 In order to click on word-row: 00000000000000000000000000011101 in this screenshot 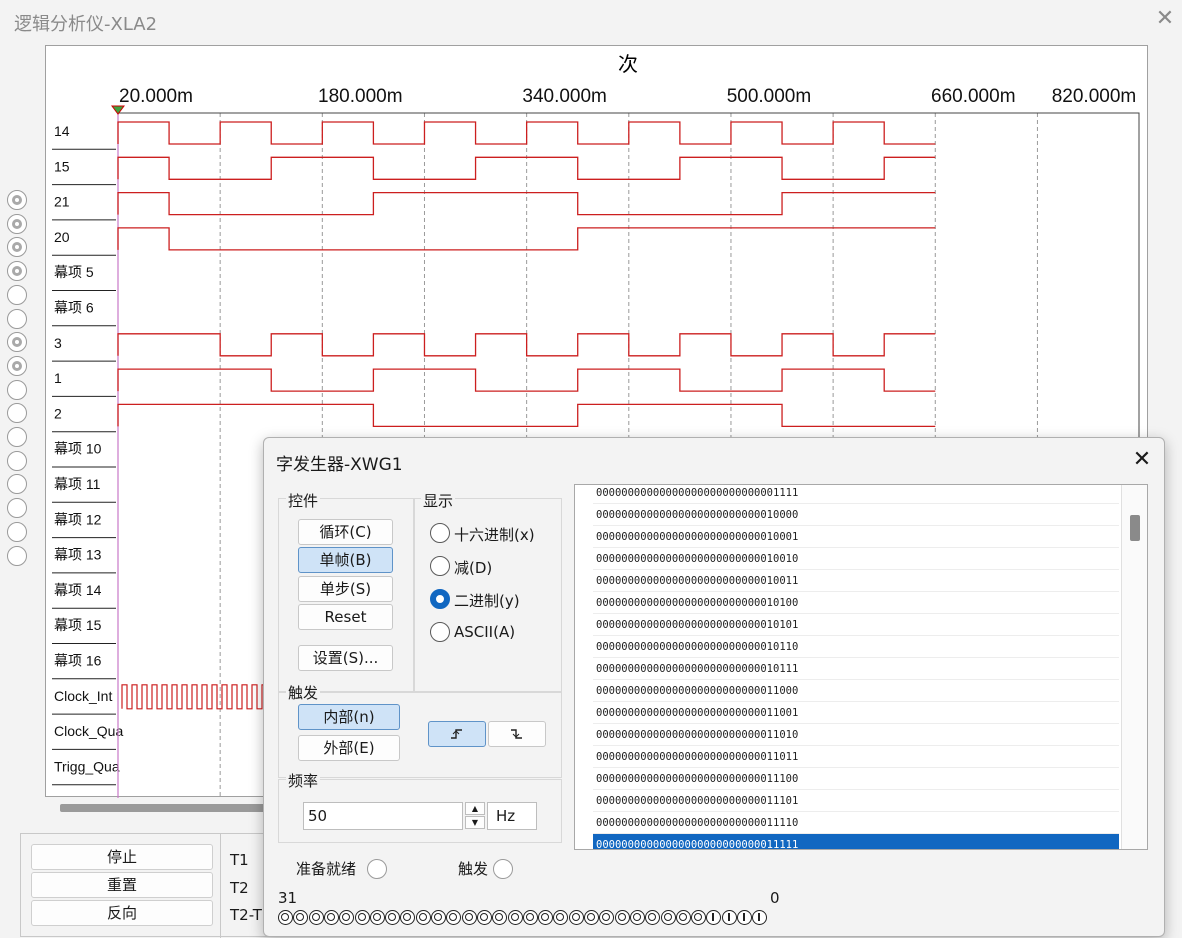, I will do `click(856, 801)`.